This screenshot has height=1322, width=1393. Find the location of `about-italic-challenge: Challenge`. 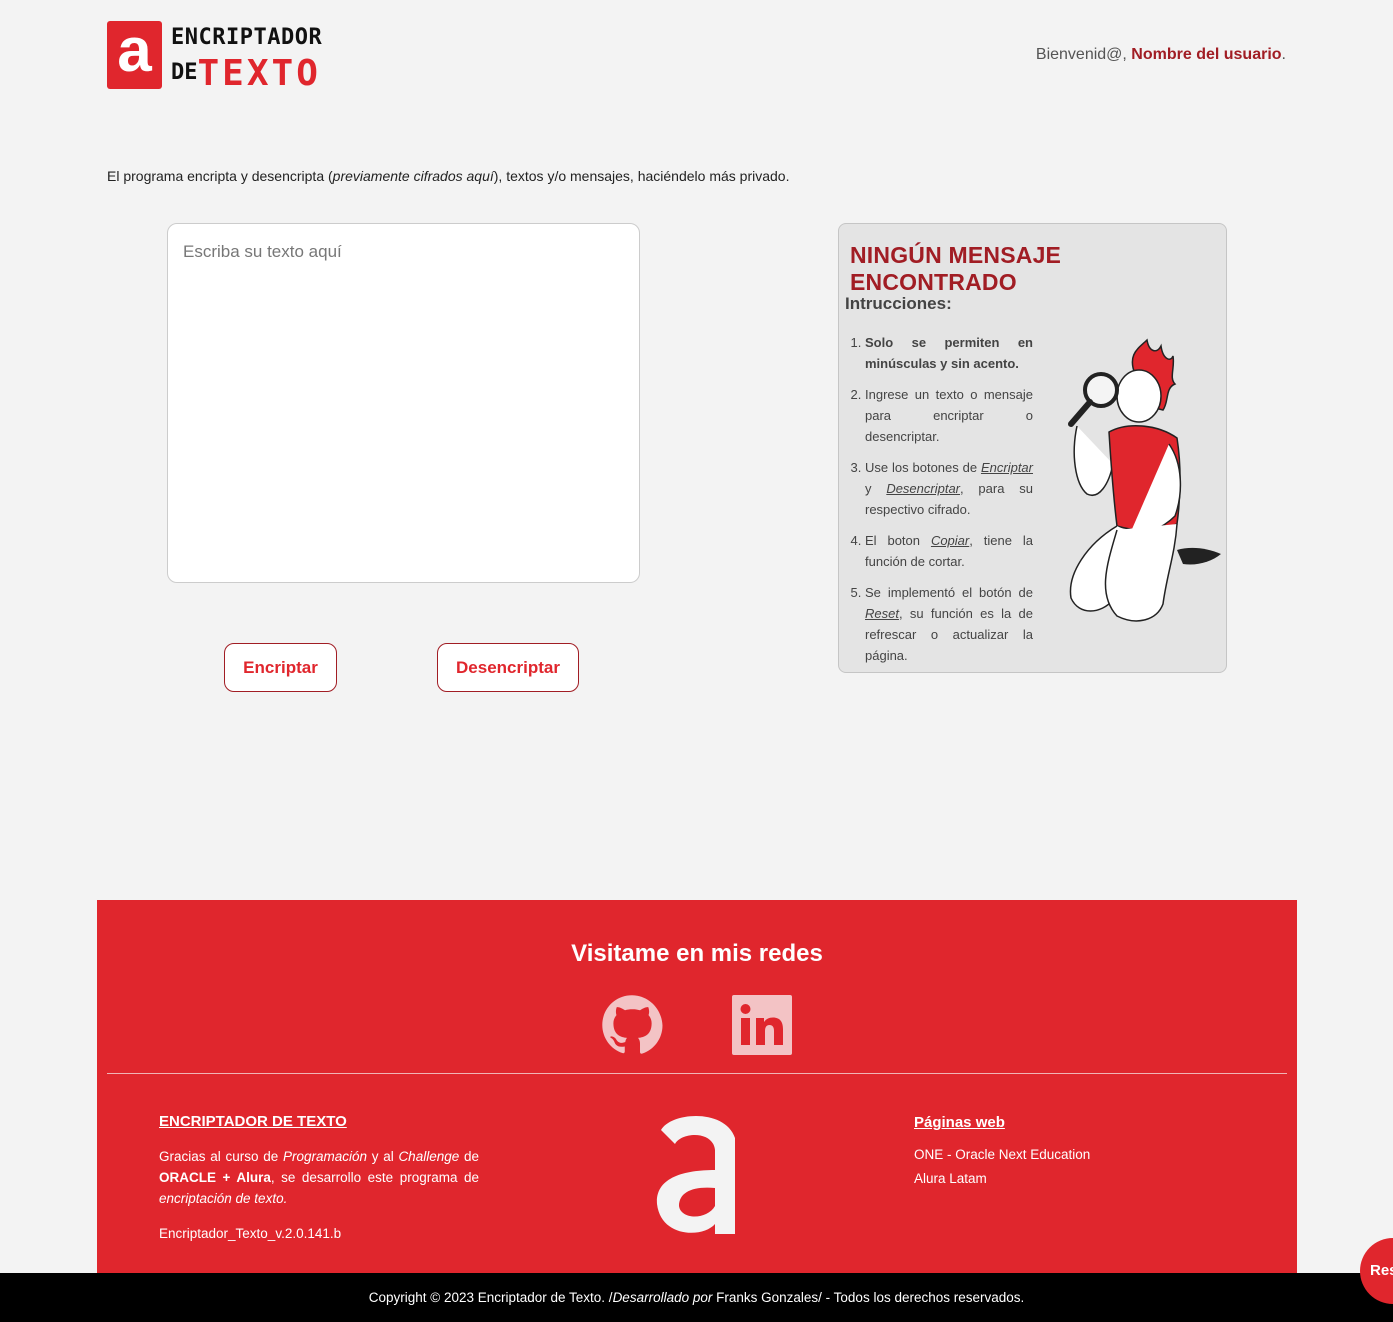

about-italic-challenge: Challenge is located at coordinates (429, 1156).